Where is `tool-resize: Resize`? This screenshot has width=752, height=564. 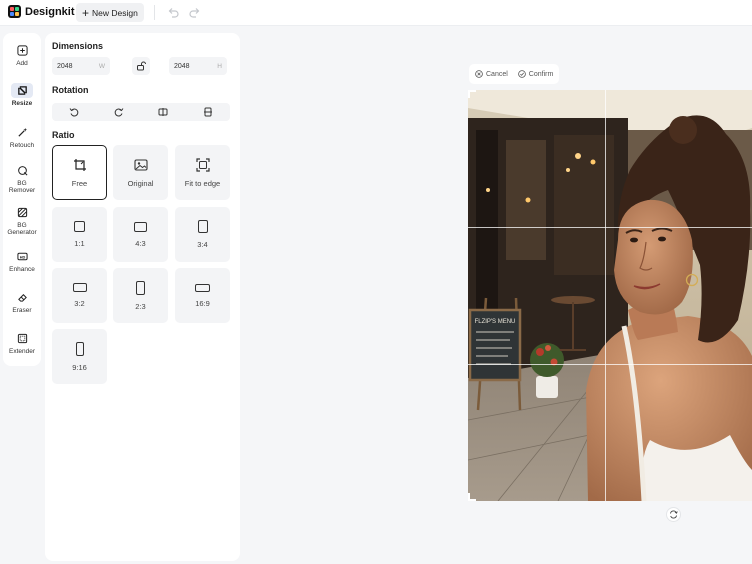
tool-resize: Resize is located at coordinates (22, 95).